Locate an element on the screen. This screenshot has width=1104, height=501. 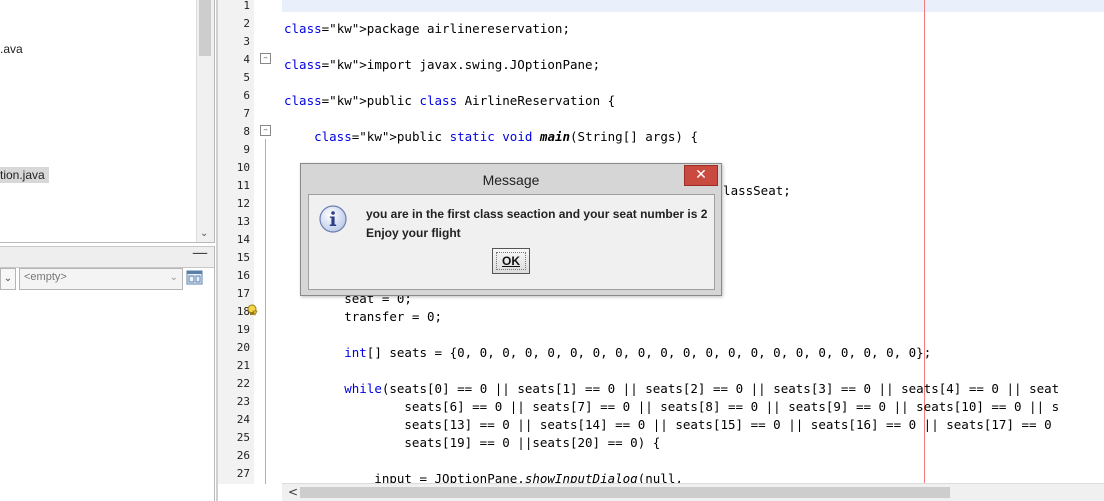
line-number: 8 is located at coordinates (246, 131).